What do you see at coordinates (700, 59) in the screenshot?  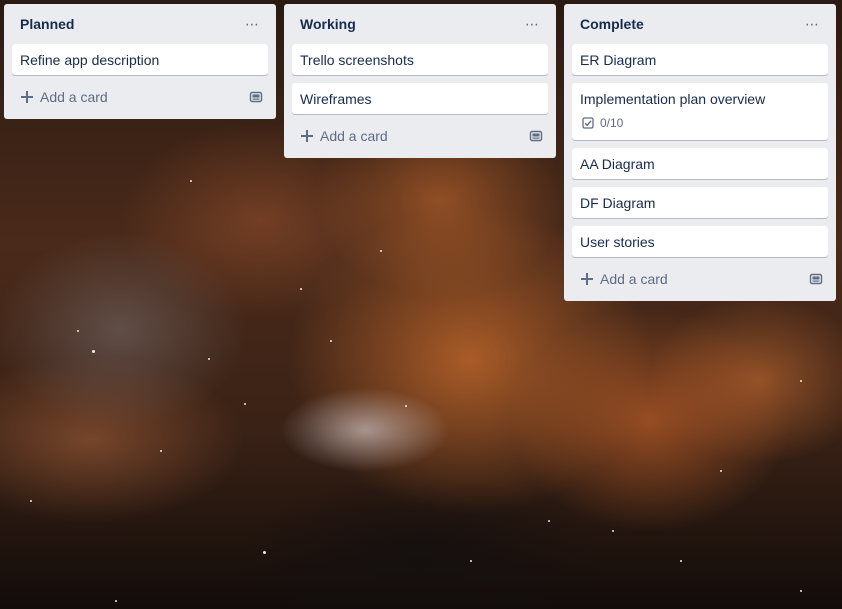 I see `card: ER Diagram` at bounding box center [700, 59].